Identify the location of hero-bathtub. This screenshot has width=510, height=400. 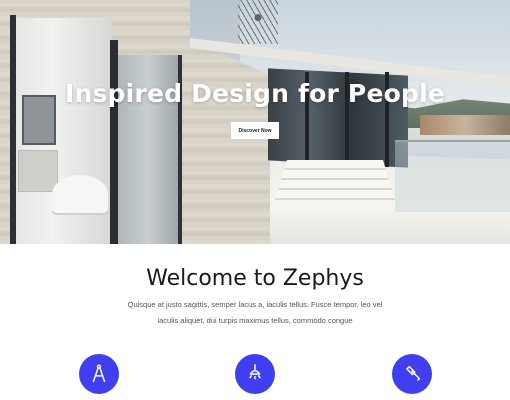
(80, 194).